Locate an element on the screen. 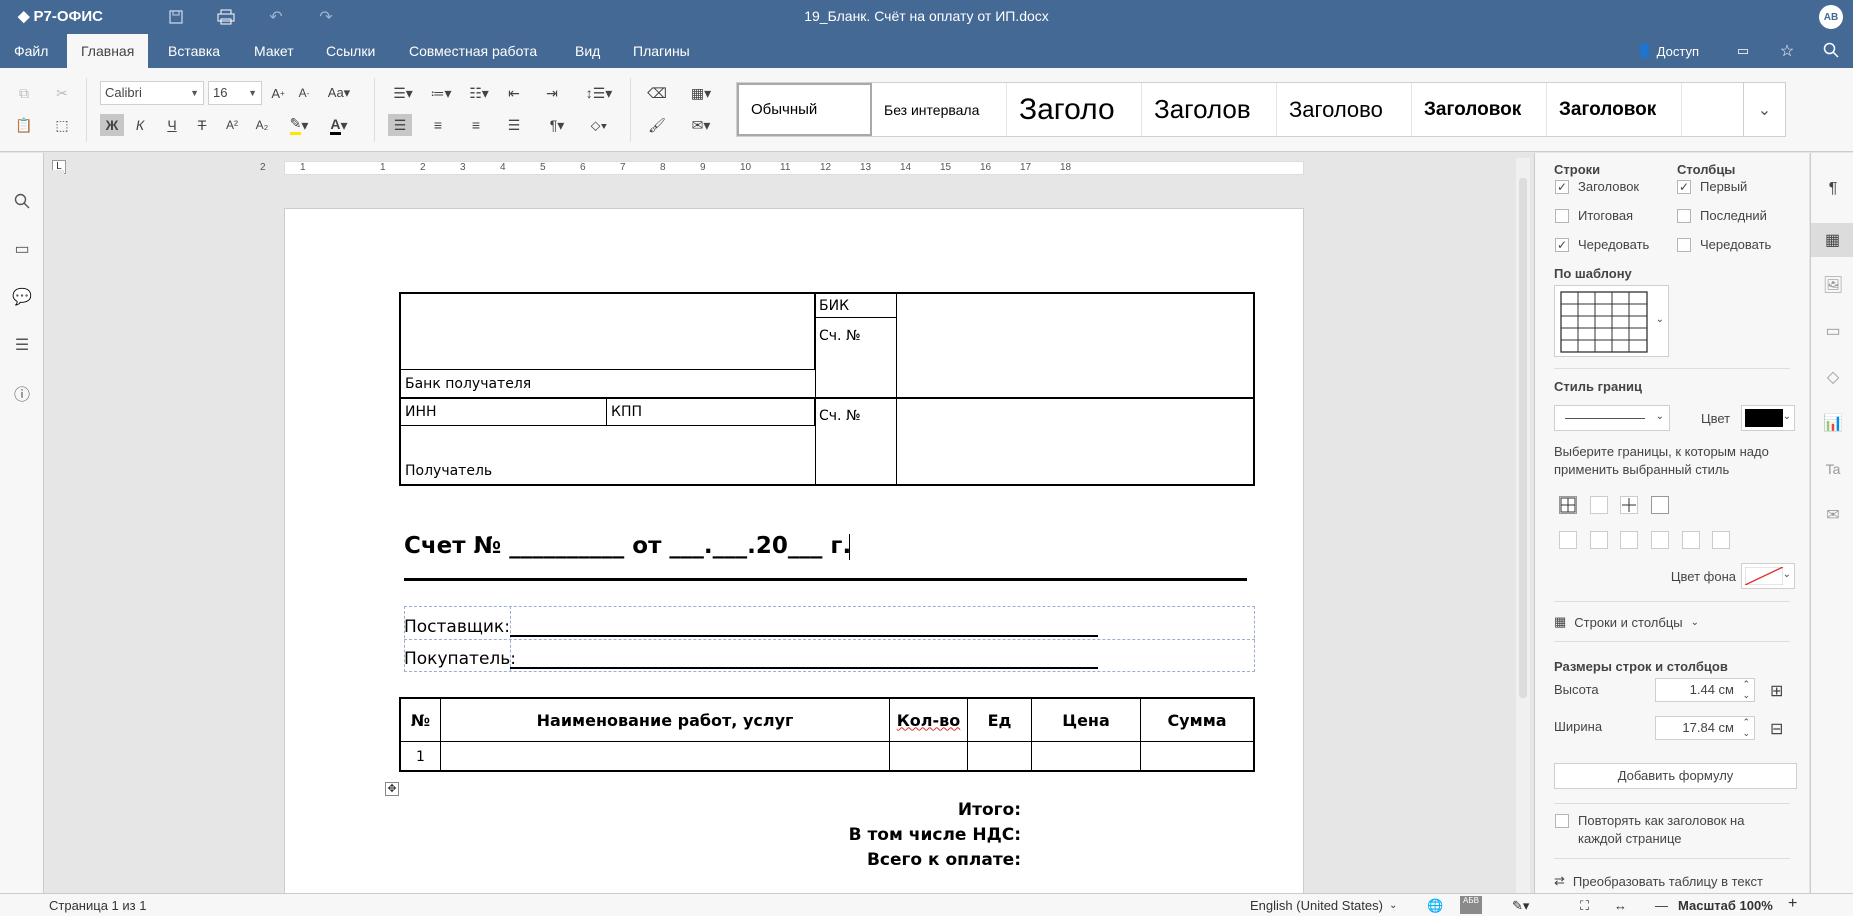  vertical-scrollbar is located at coordinates (1523, 525).